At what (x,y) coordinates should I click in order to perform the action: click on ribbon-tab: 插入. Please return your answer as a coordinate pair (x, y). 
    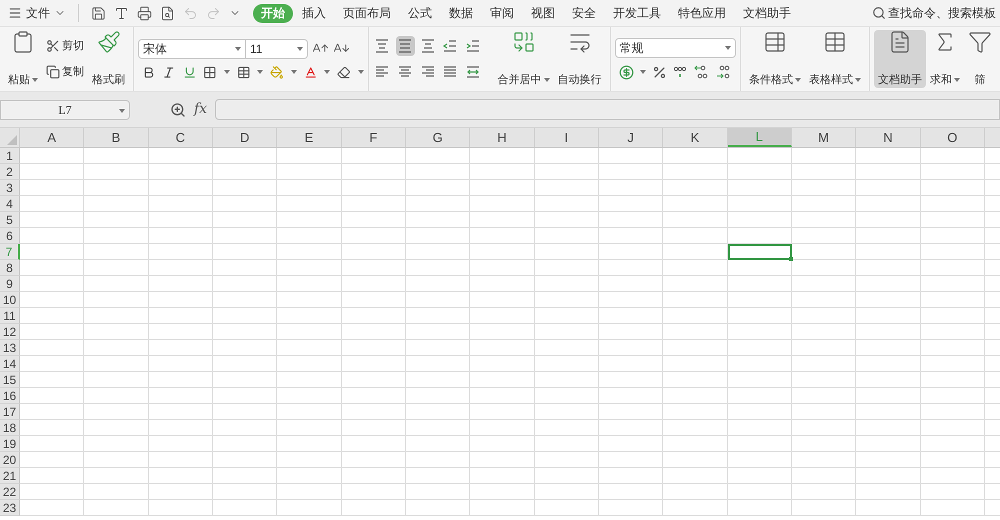
    Looking at the image, I should click on (314, 13).